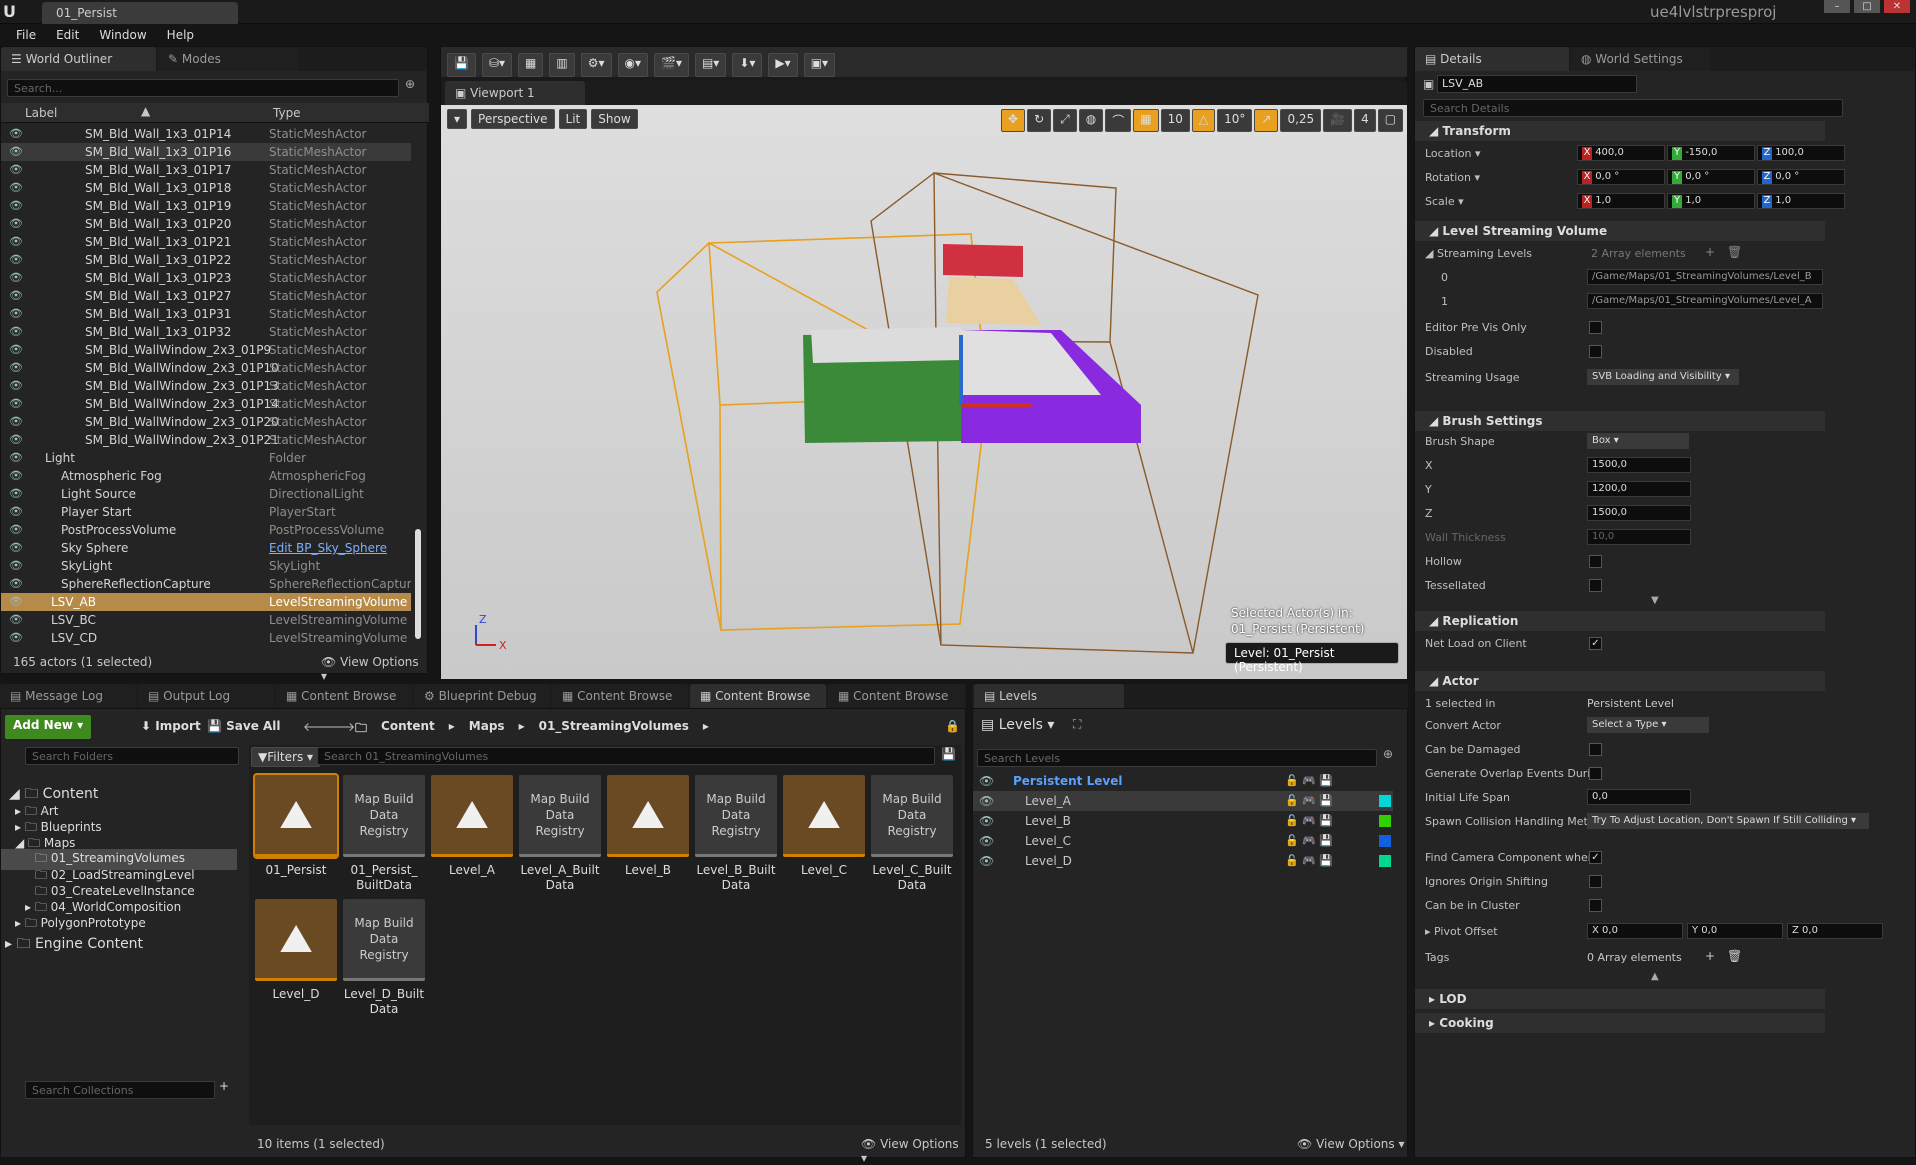  What do you see at coordinates (1175, 120) in the screenshot?
I see `grid-size: 10` at bounding box center [1175, 120].